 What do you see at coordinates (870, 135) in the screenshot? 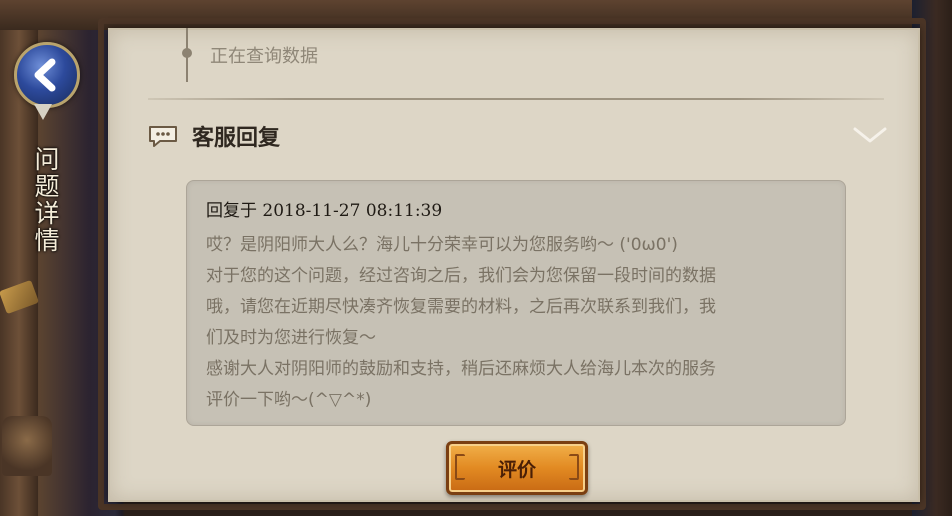
I see `chevron-down-icon` at bounding box center [870, 135].